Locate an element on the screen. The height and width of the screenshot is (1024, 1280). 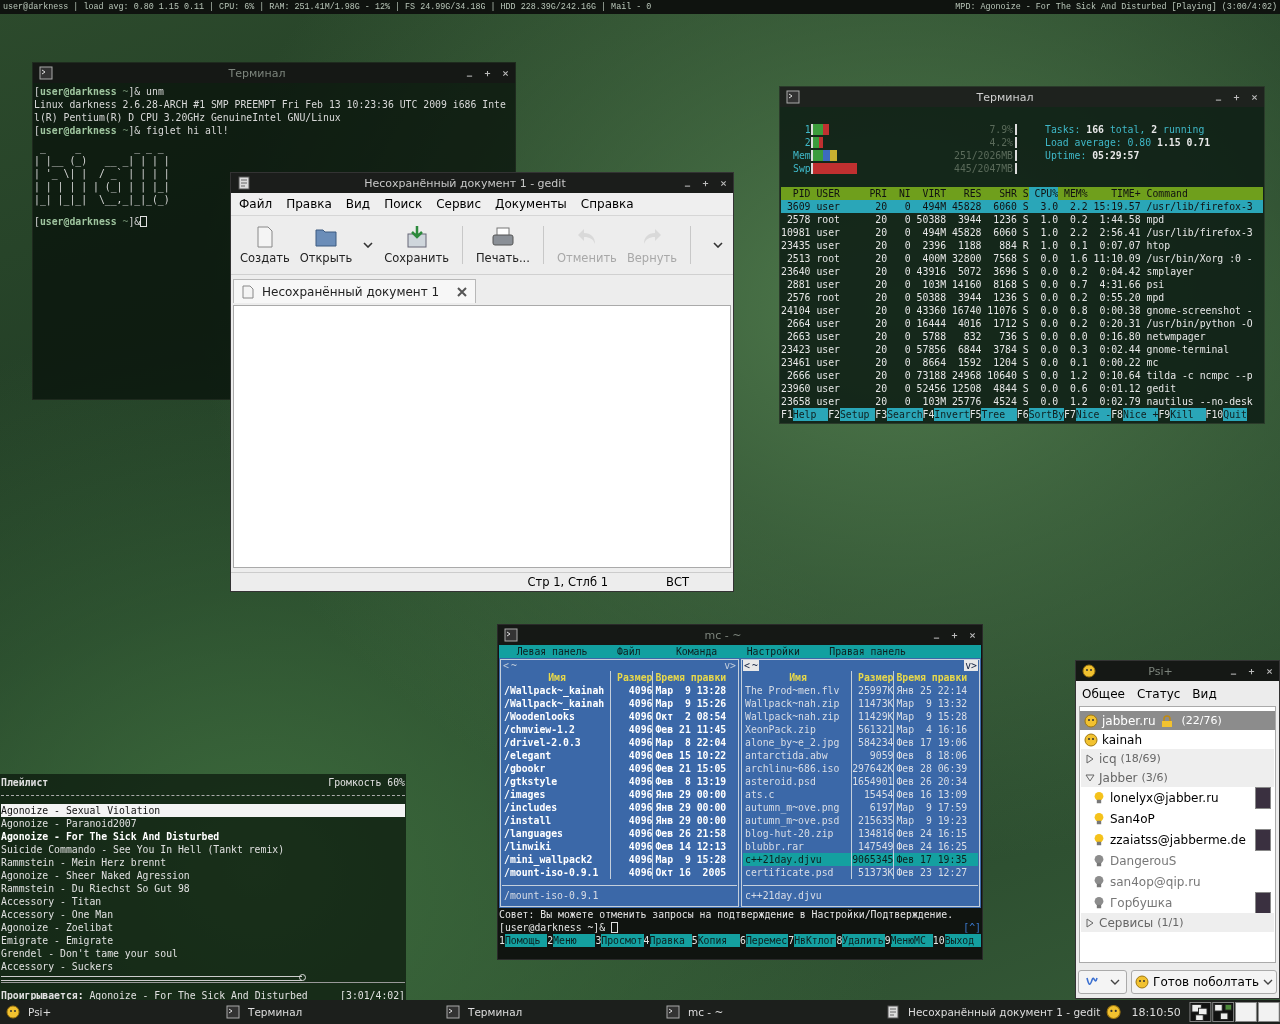
workspace-pager-drawing is located at coordinates (1234, 1012).